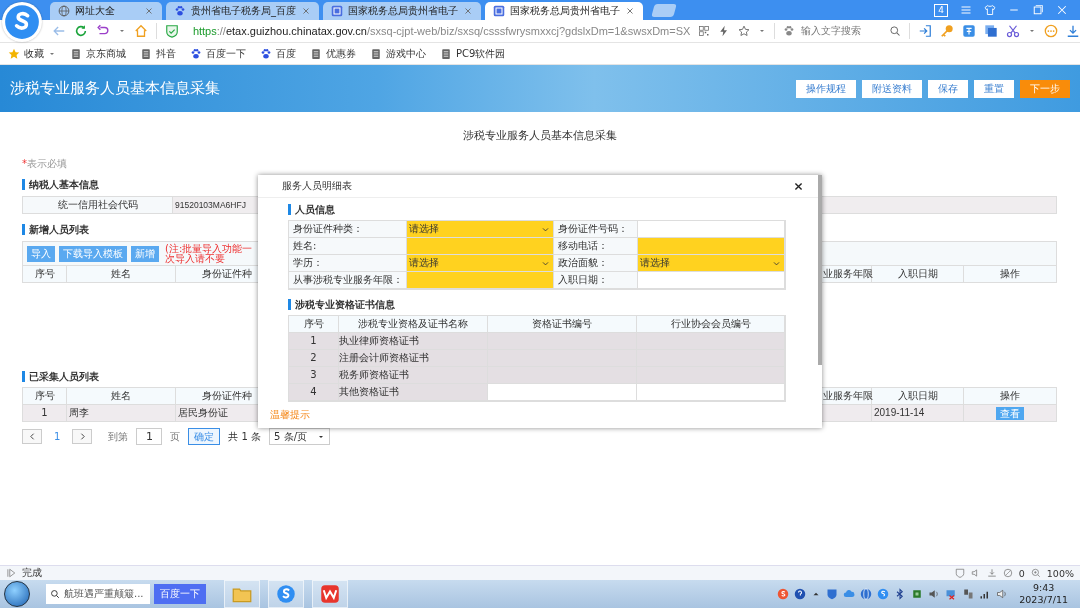 This screenshot has width=1080, height=608. I want to click on field-label: 身份证件种类：, so click(348, 229).